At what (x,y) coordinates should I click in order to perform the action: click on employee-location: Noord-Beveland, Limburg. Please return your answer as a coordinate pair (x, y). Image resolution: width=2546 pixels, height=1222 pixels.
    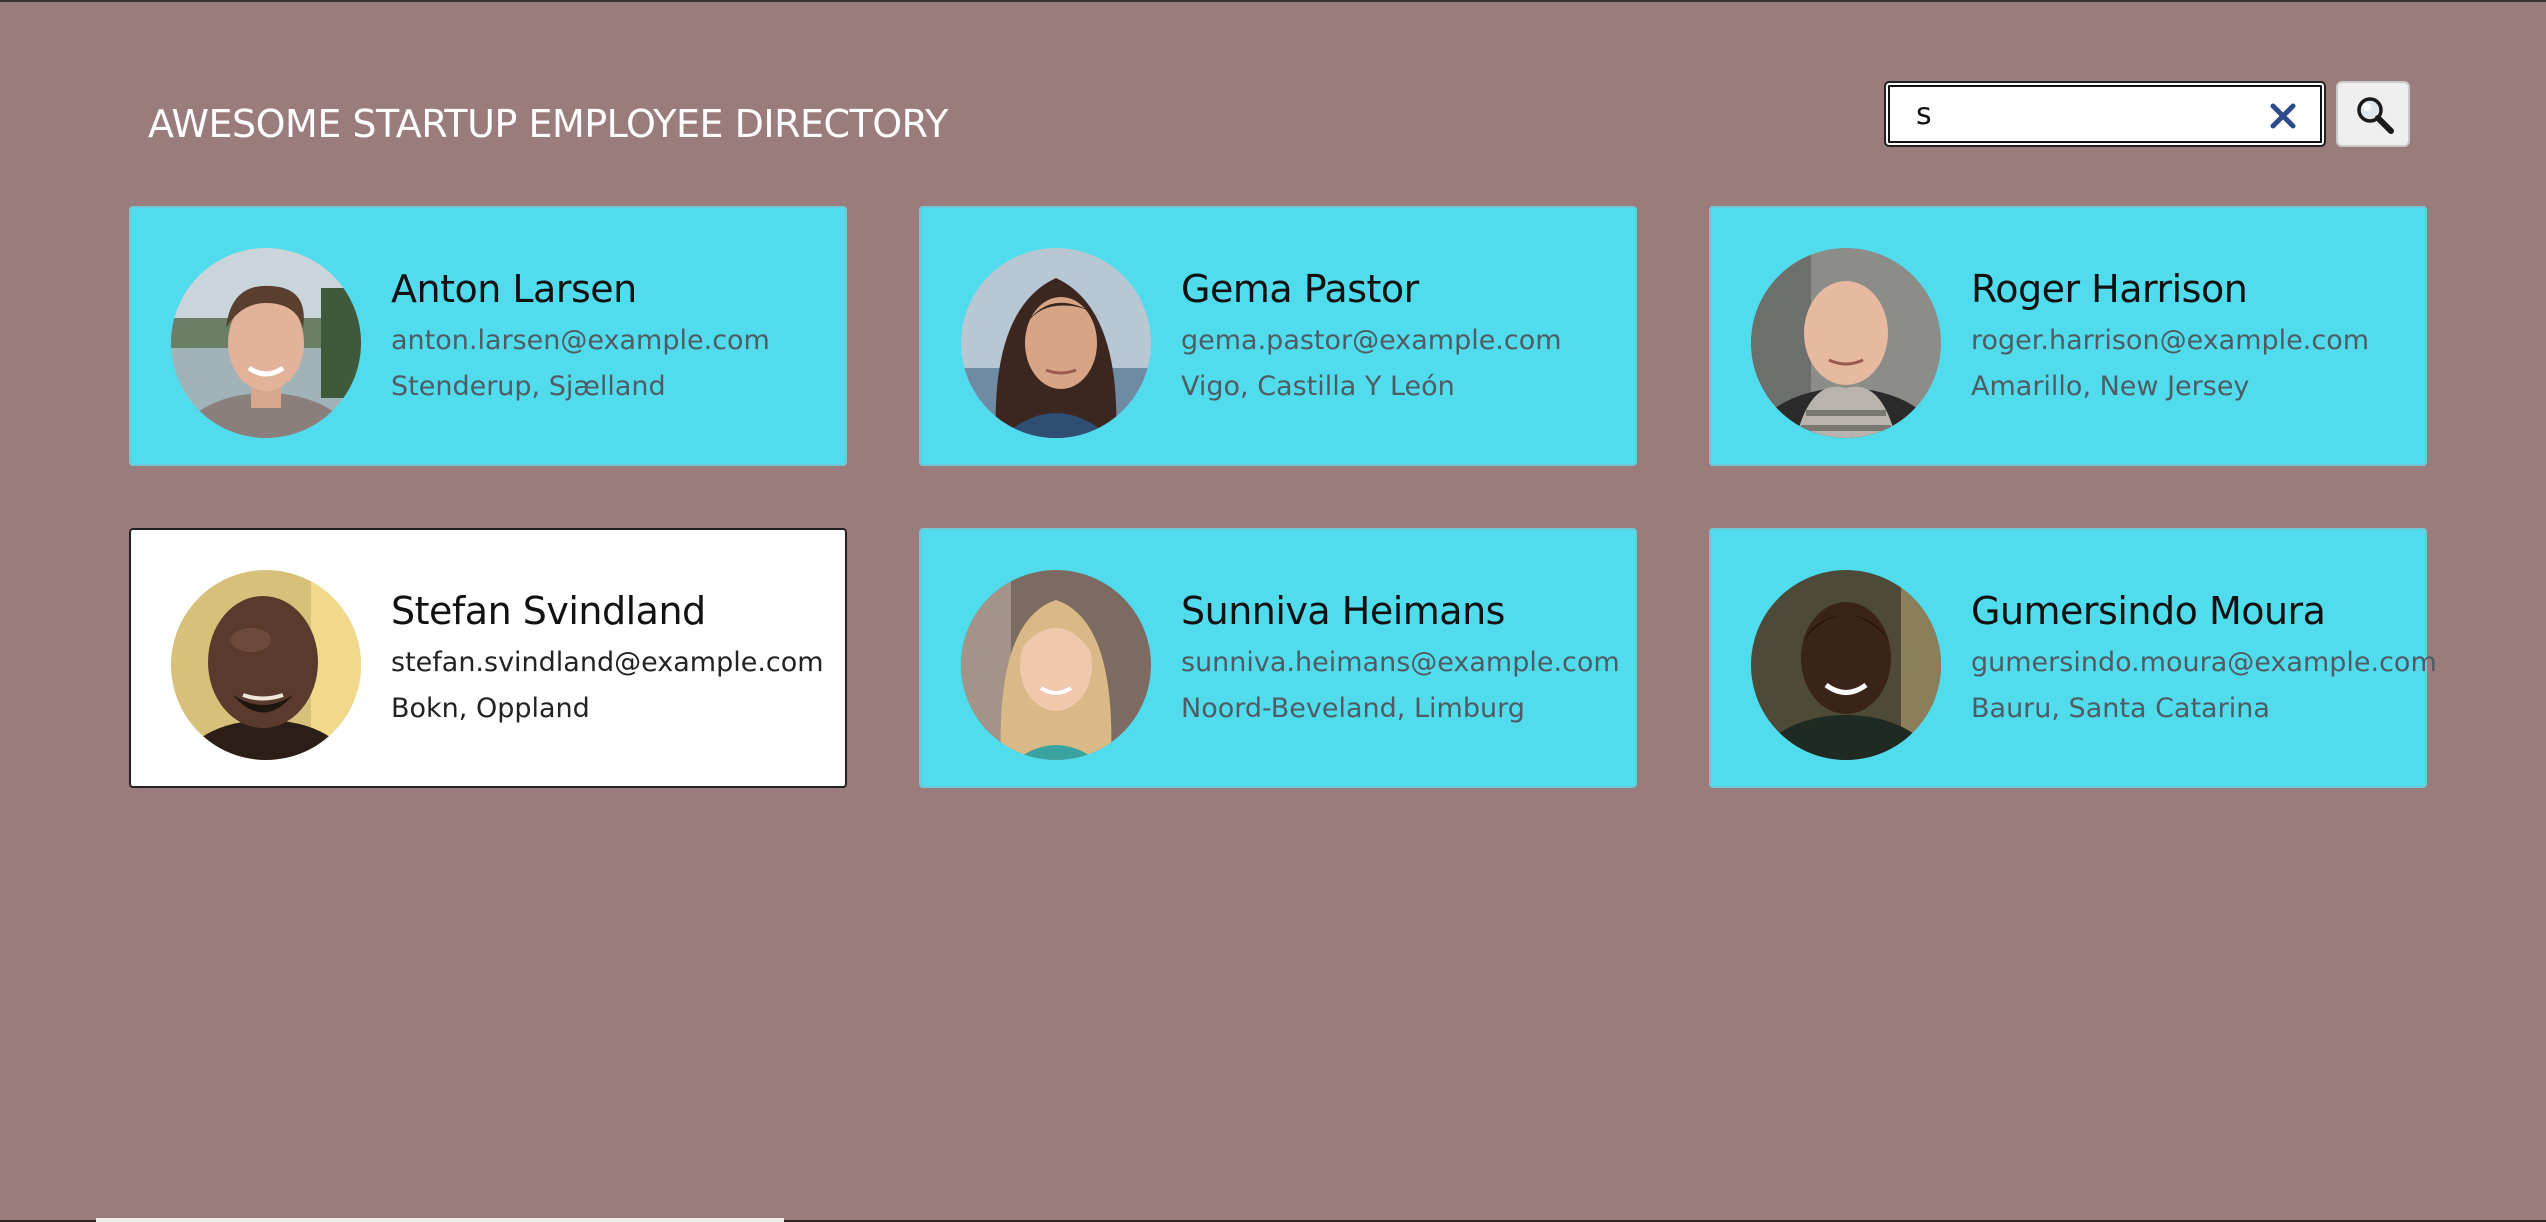
    Looking at the image, I should click on (1353, 708).